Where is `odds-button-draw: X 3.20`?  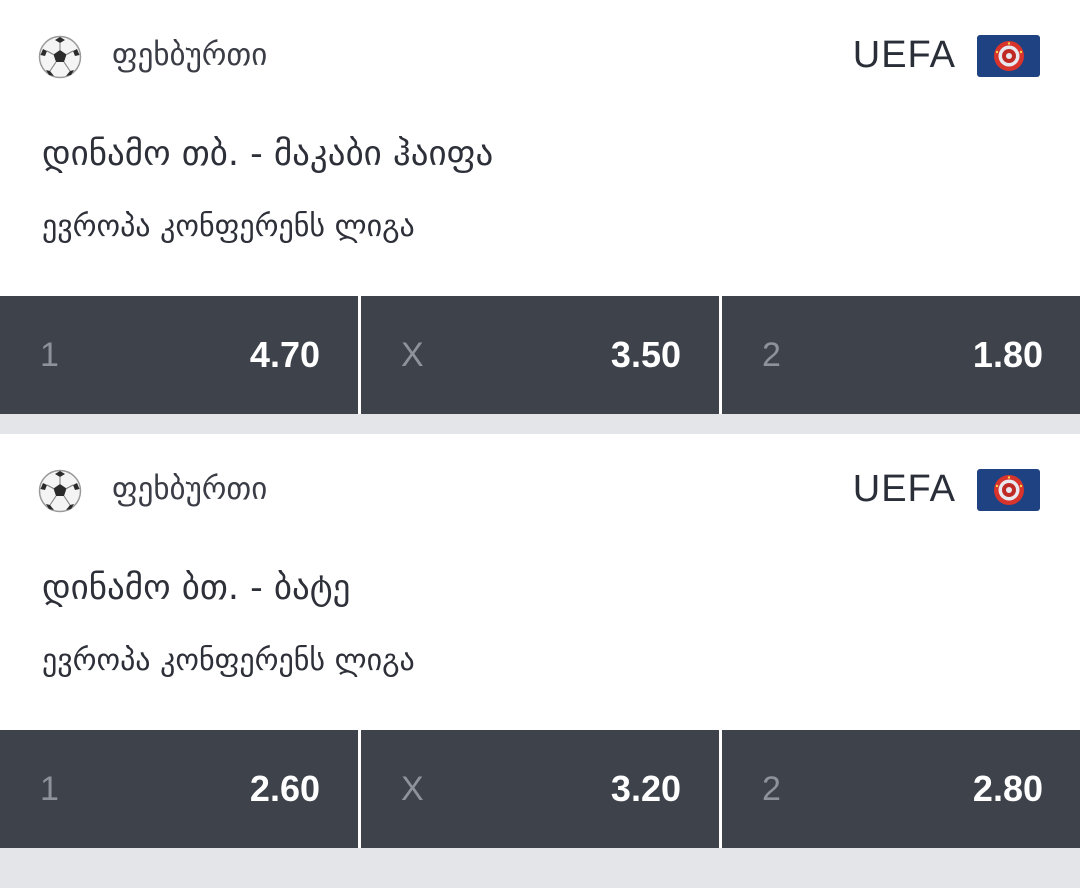
odds-button-draw: X 3.20 is located at coordinates (540, 789).